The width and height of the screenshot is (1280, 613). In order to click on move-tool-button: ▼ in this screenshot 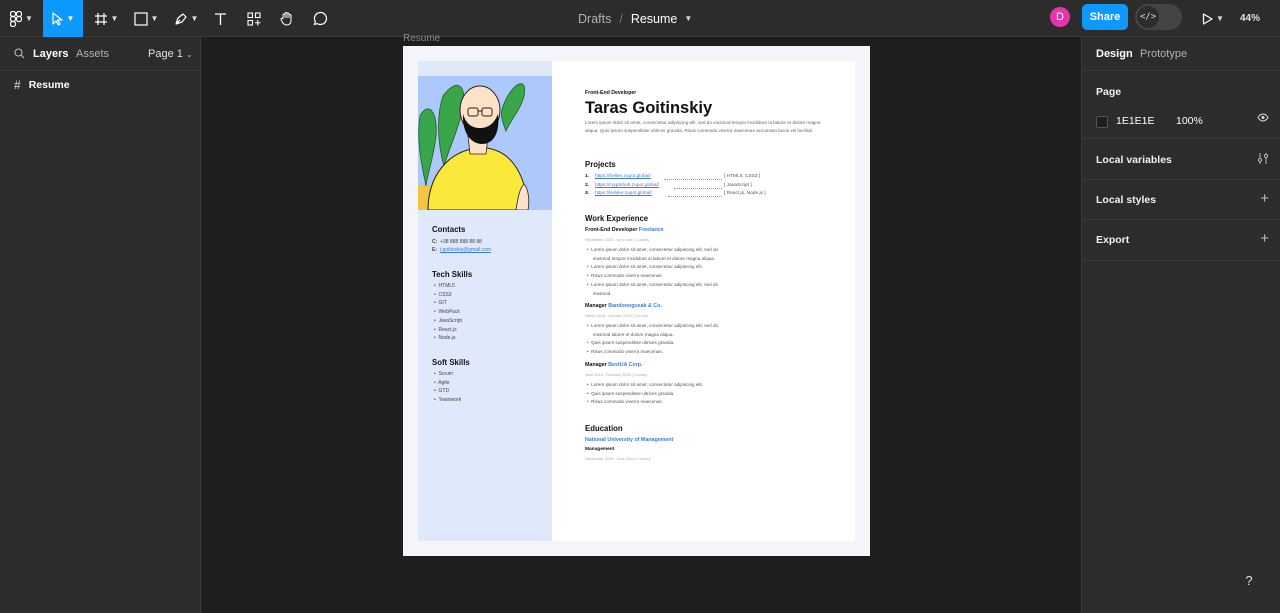, I will do `click(63, 18)`.